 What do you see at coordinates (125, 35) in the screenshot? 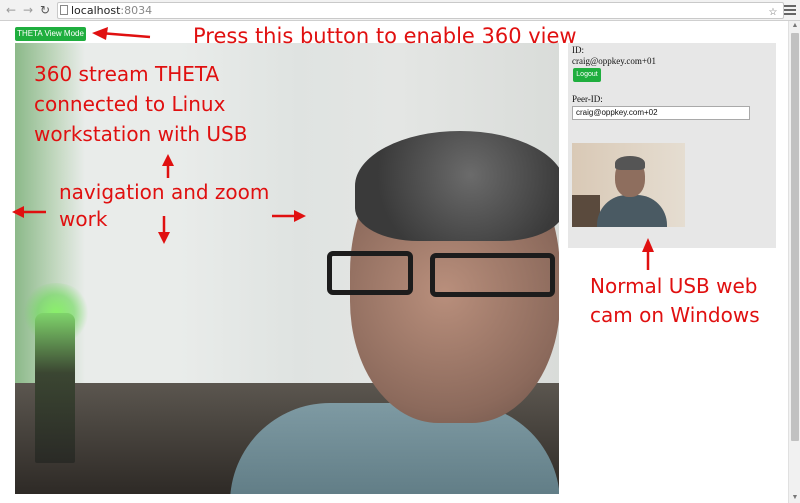
I see `arrow-to-theta-button` at bounding box center [125, 35].